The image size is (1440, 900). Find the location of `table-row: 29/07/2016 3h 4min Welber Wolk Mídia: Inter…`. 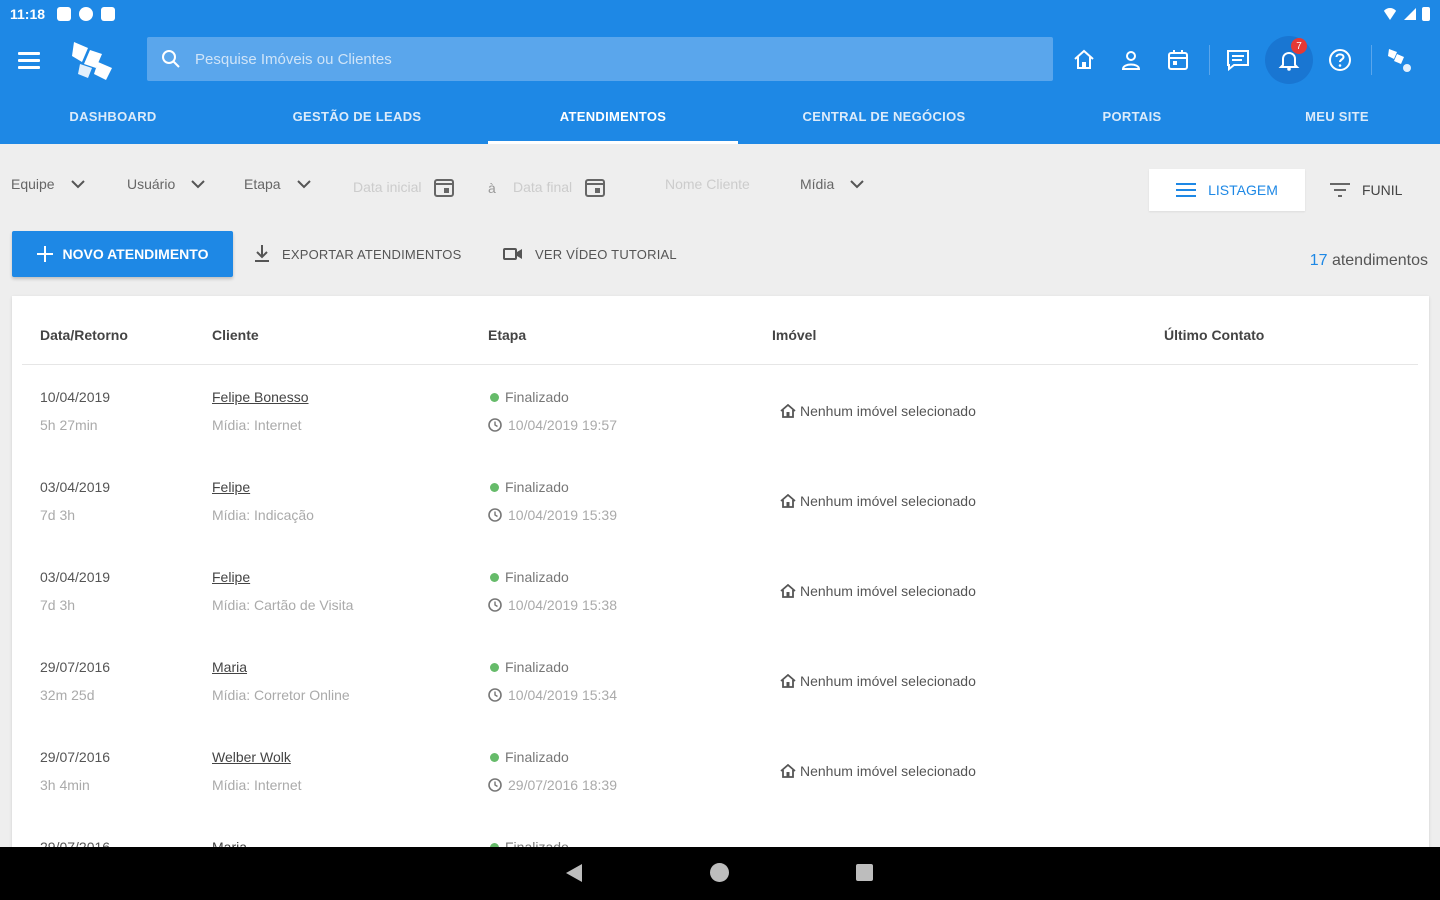

table-row: 29/07/2016 3h 4min Welber Wolk Mídia: Inter… is located at coordinates (720, 771).